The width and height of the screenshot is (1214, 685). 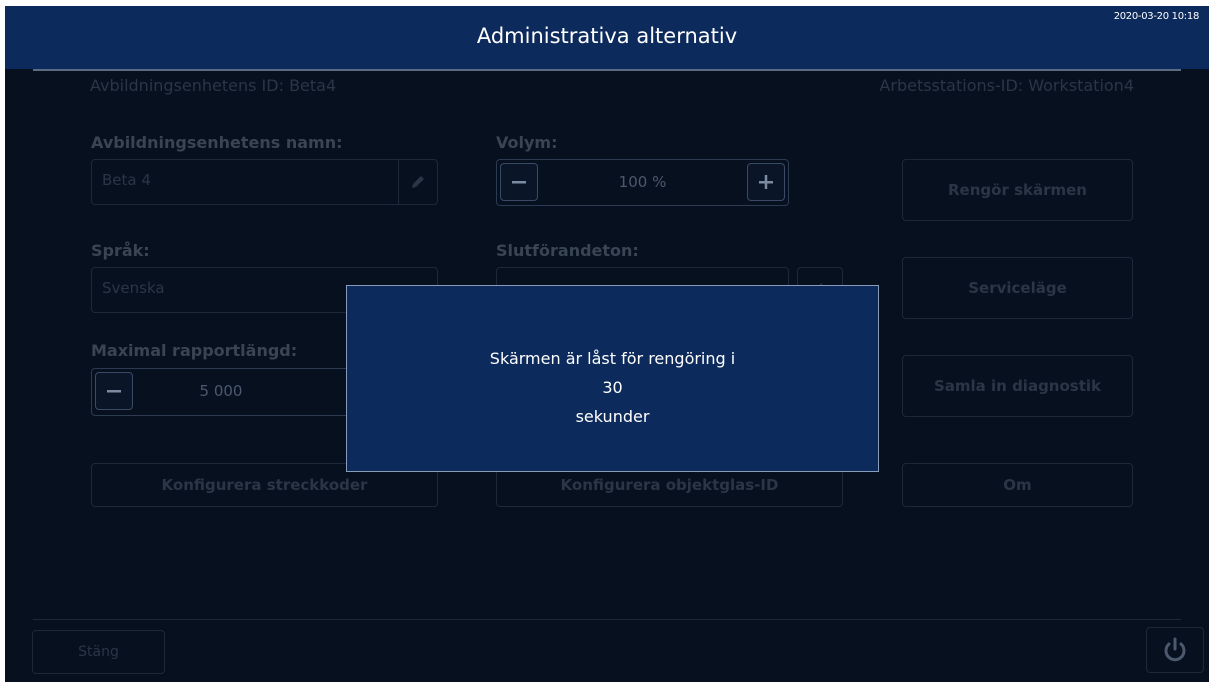 I want to click on collect-diagnostics-button: Samla in diagnostik, so click(x=1017, y=386).